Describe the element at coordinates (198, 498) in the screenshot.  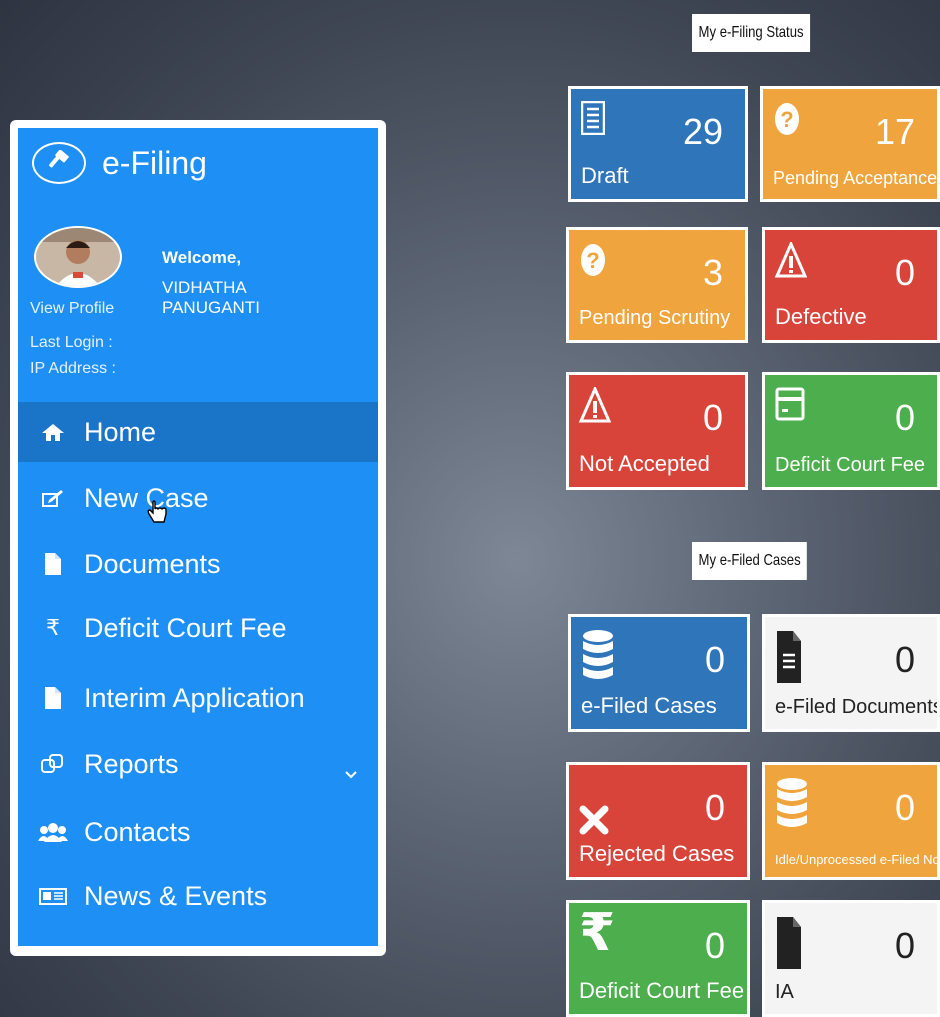
I see `sidebar-item-new-case: New Case` at that location.